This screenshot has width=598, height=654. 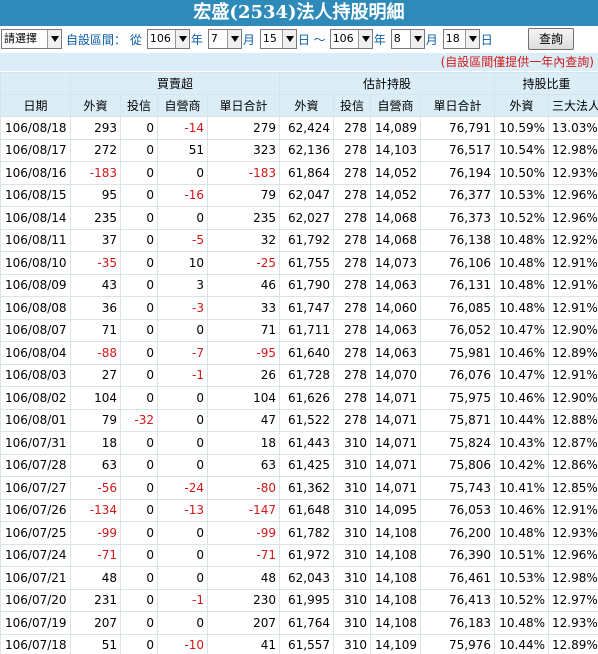 What do you see at coordinates (95, 105) in the screenshot?
I see `column-header: 外資` at bounding box center [95, 105].